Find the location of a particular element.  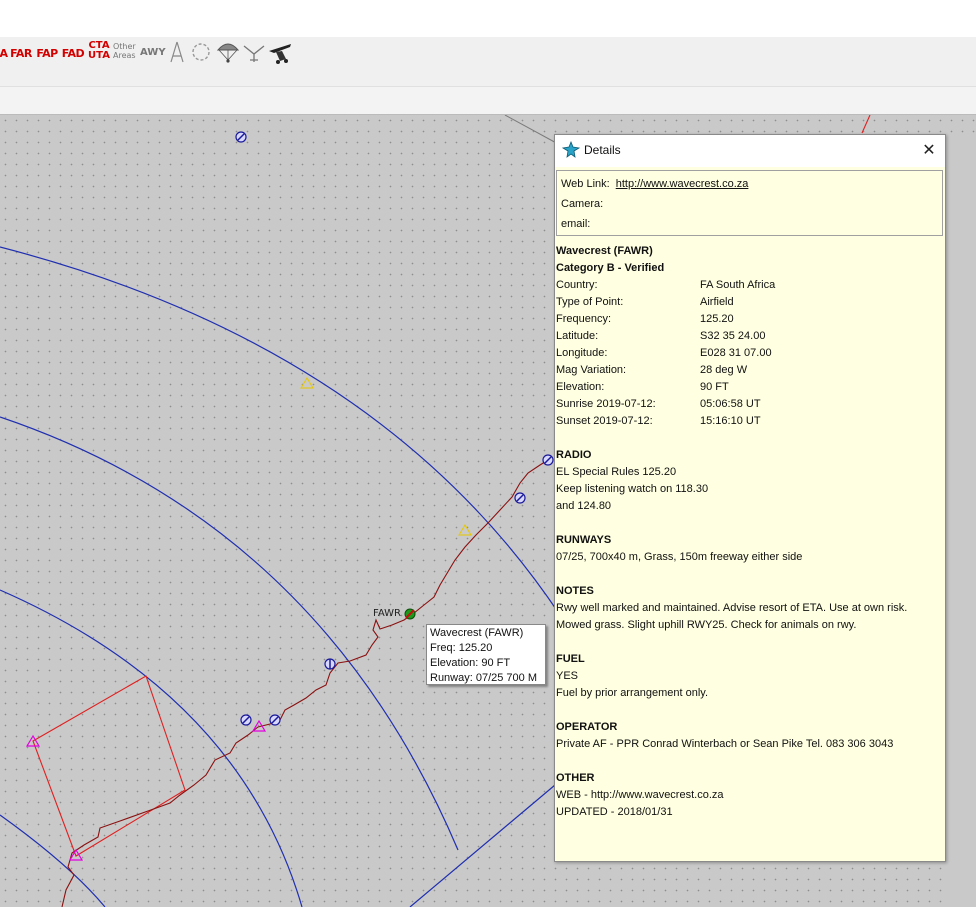

tooltip-runway: Runway: 07/25 700 M is located at coordinates (484, 678).